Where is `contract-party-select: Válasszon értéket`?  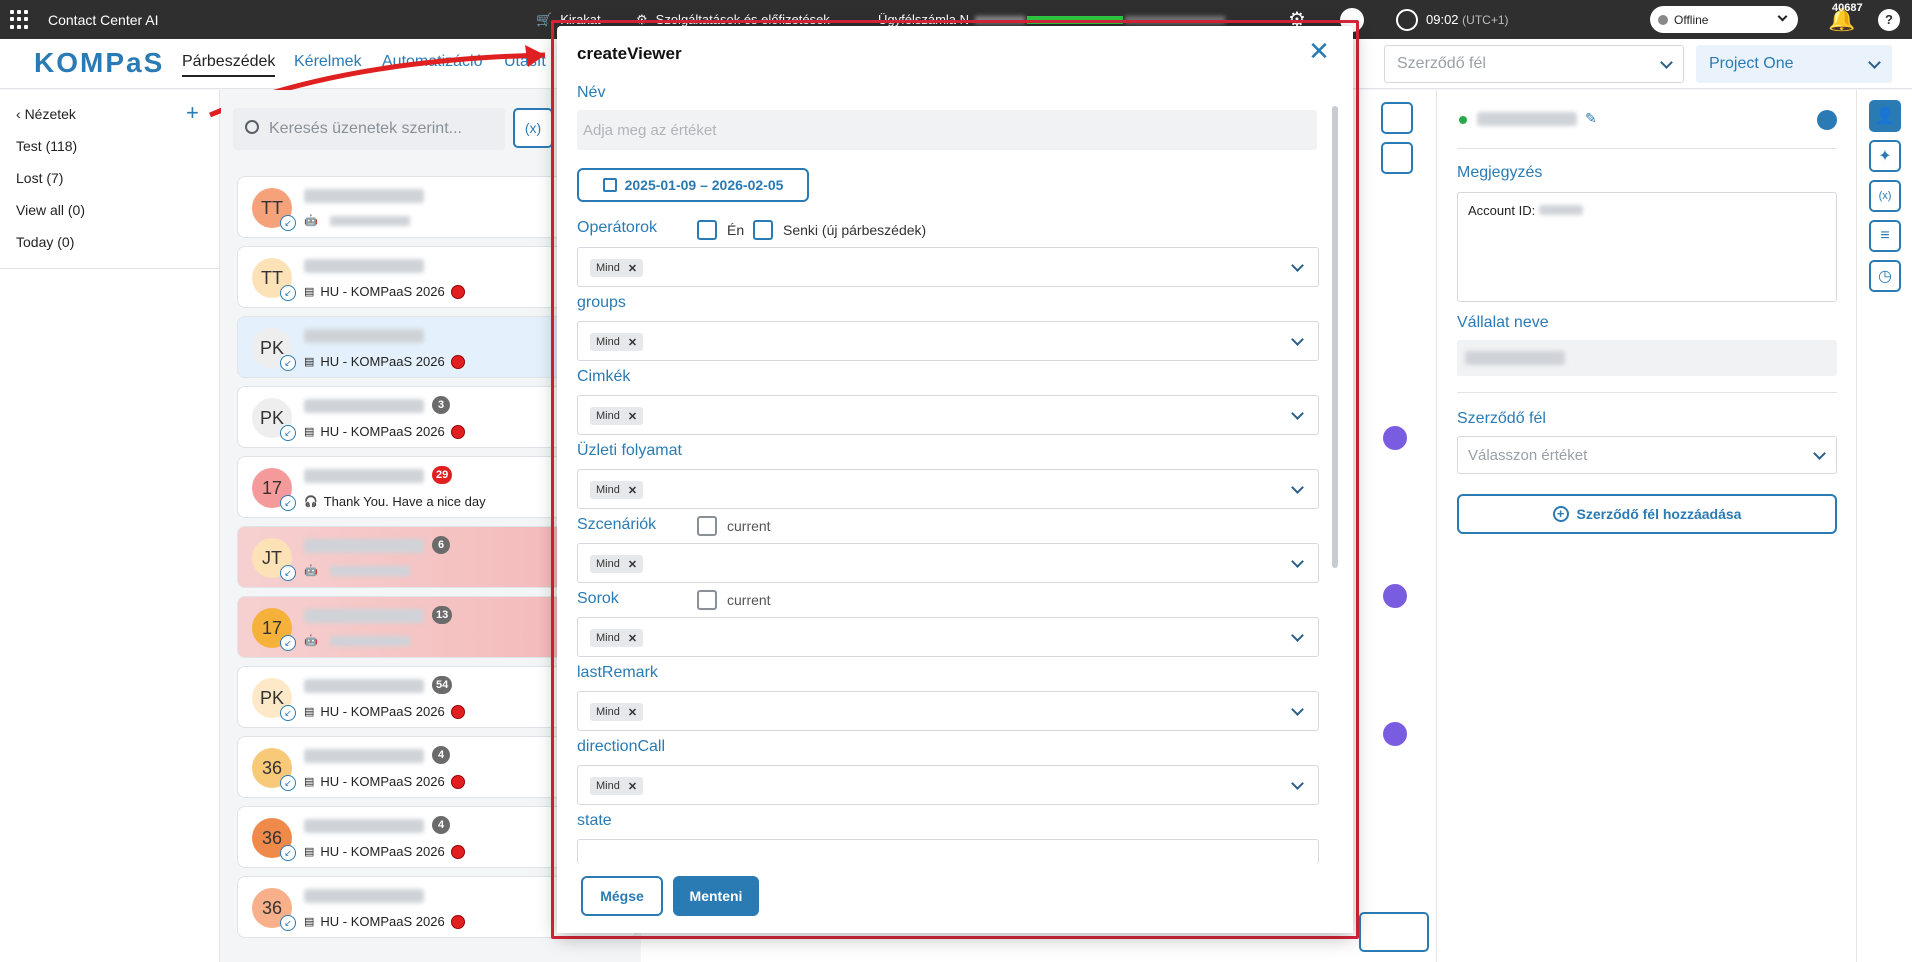
contract-party-select: Válasszon értéket is located at coordinates (1647, 455).